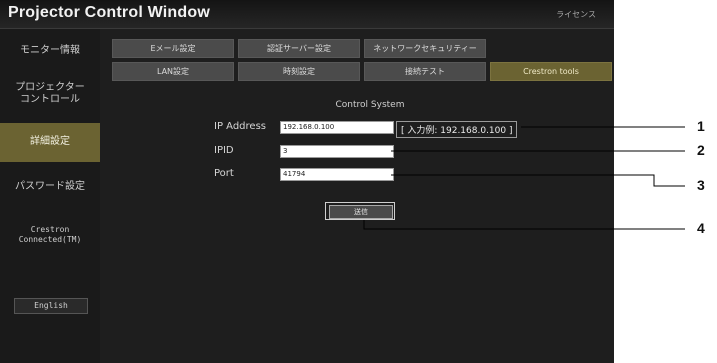 The height and width of the screenshot is (363, 717). I want to click on sidebar-item-crestron-connected: Crestron Connected(TM), so click(50, 235).